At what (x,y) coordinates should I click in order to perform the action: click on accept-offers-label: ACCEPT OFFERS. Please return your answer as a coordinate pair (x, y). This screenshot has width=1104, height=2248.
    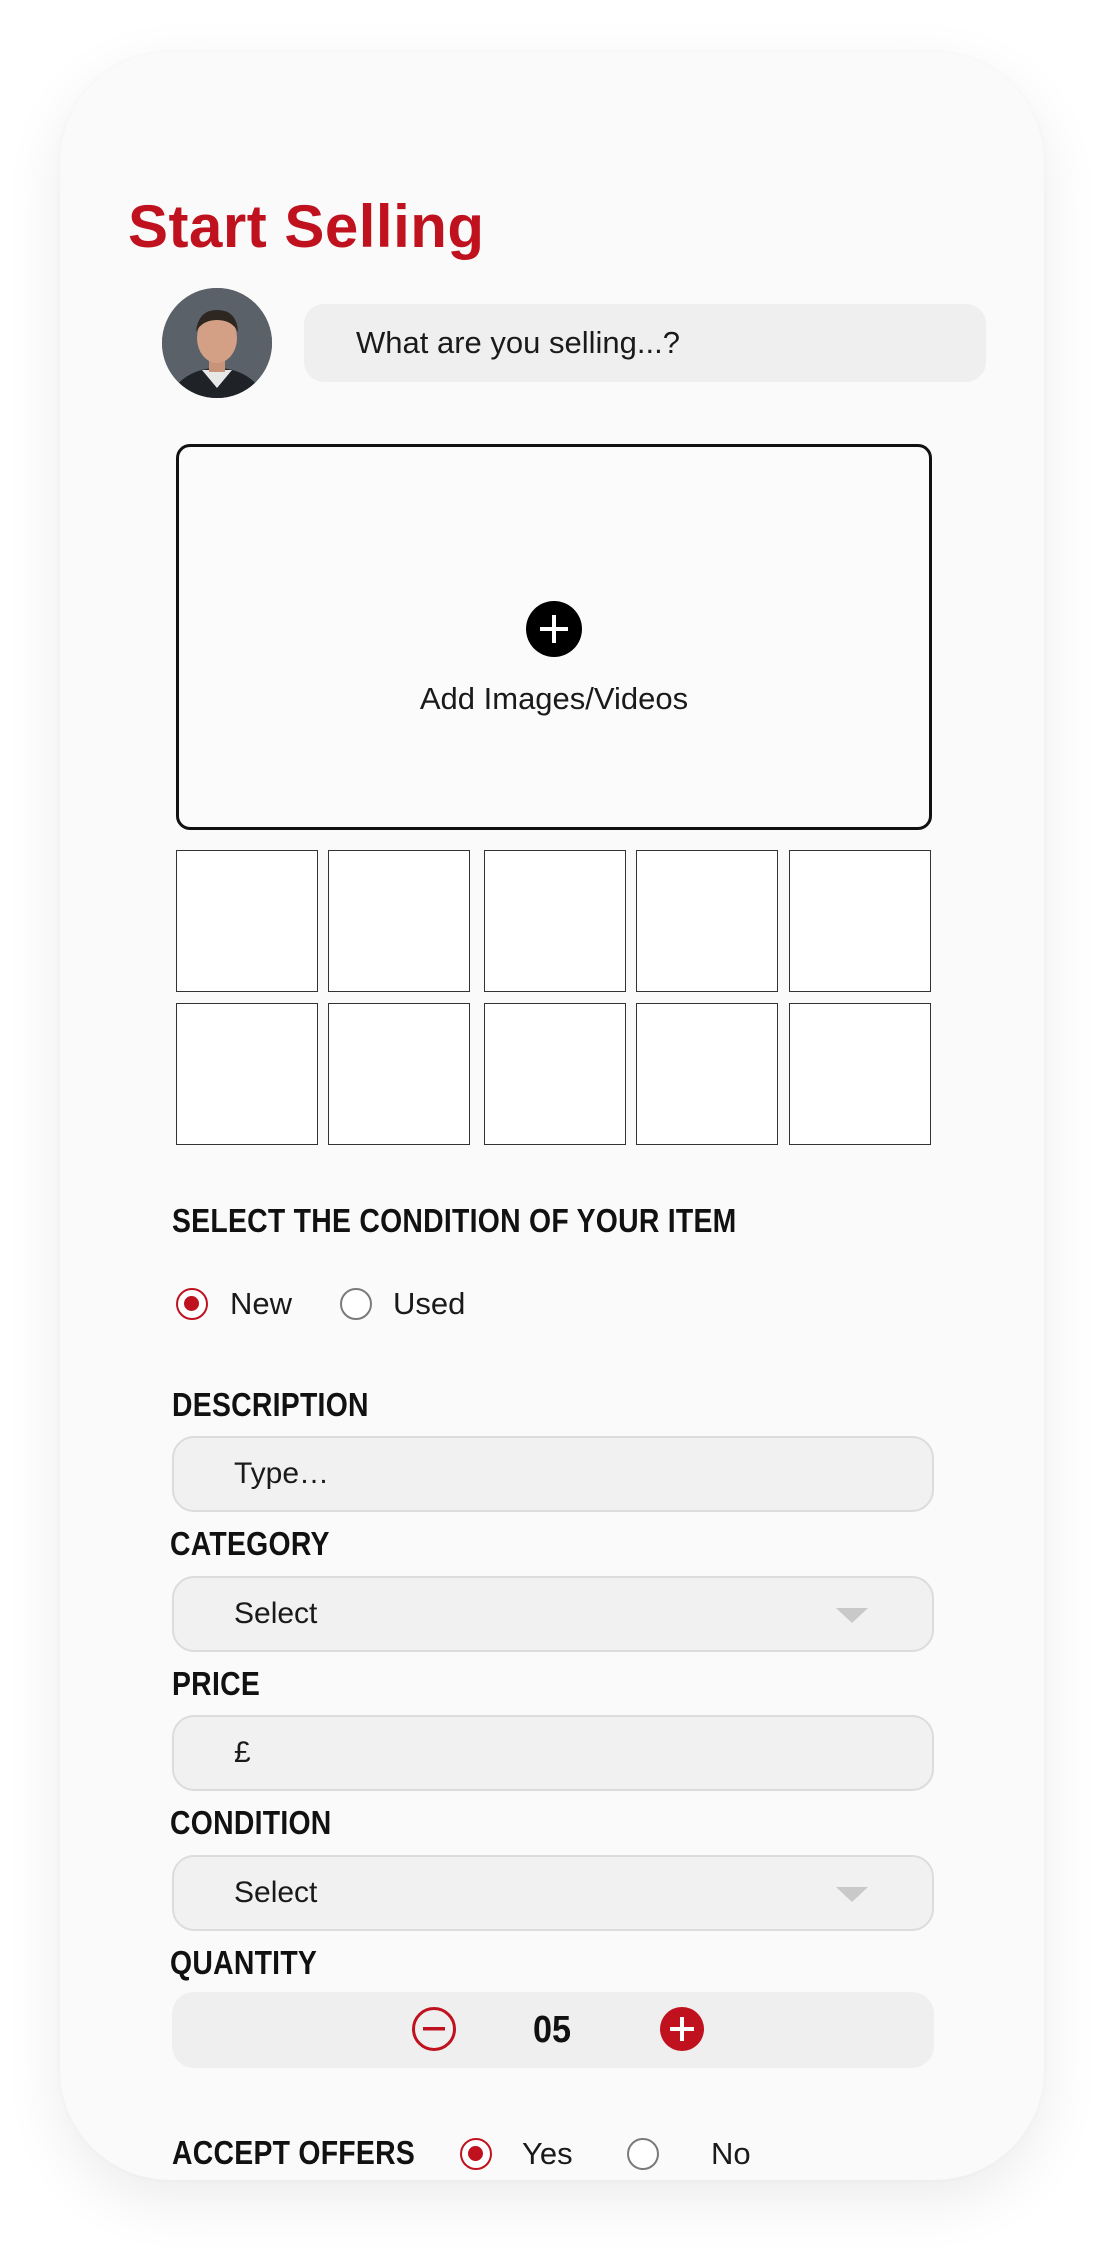
    Looking at the image, I should click on (294, 2152).